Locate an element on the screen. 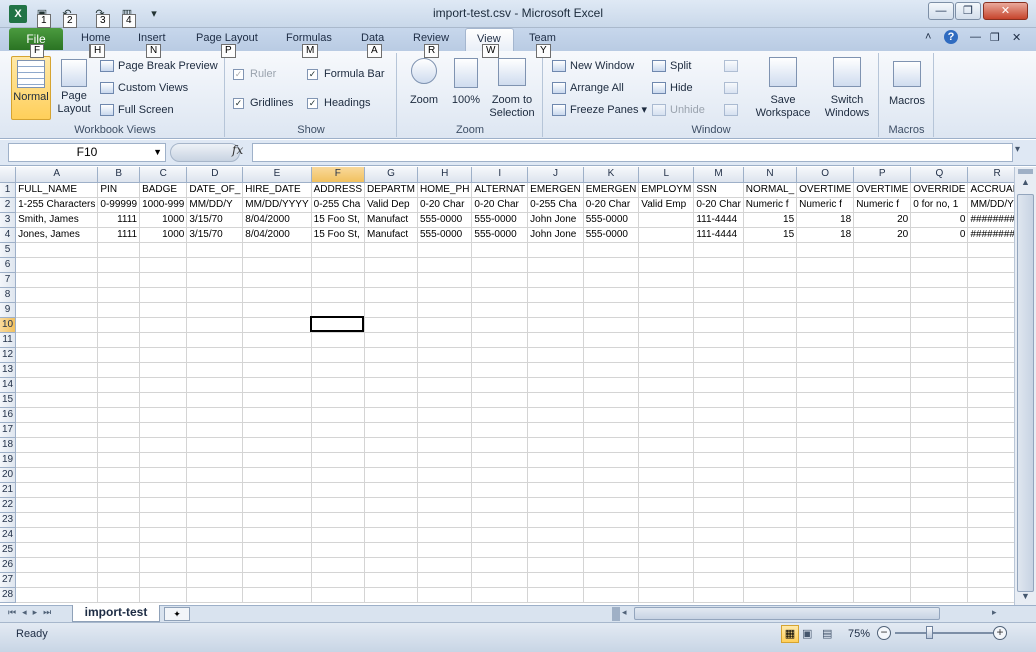 Image resolution: width=1036 pixels, height=652 pixels. column-header: K is located at coordinates (611, 175).